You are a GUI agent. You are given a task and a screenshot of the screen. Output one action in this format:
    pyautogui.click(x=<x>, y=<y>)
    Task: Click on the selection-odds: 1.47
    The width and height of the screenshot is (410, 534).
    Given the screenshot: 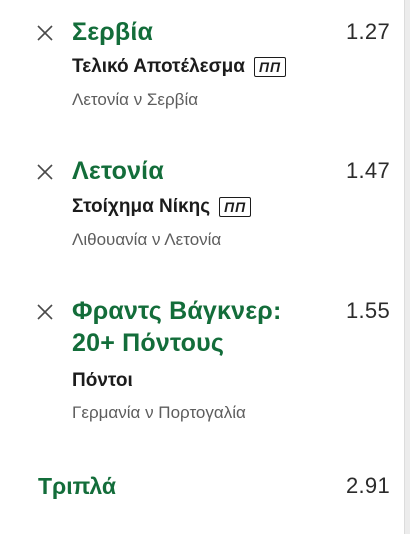 What is the action you would take?
    pyautogui.click(x=368, y=171)
    